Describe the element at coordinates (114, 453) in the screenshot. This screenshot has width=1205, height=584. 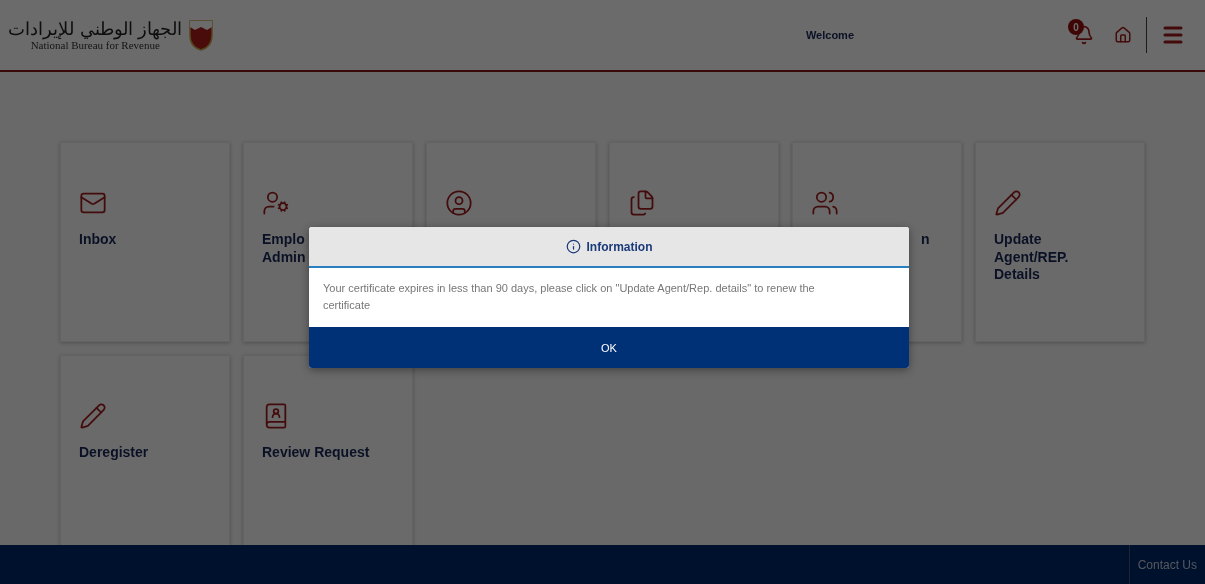
I see `tile-label: Deregister` at that location.